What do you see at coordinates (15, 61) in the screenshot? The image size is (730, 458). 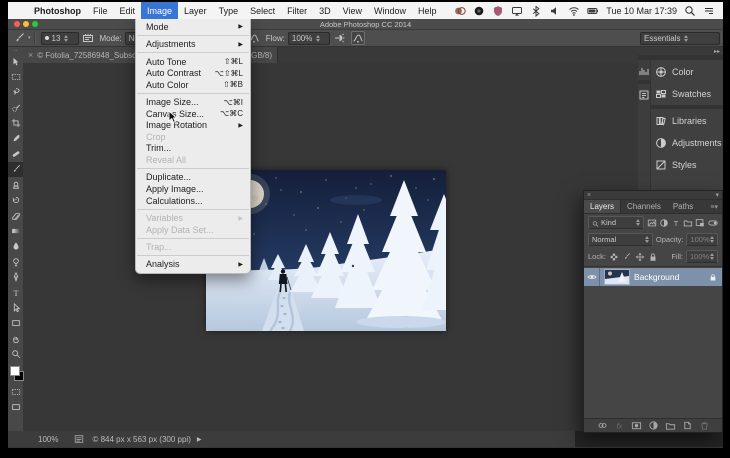 I see `tool-move` at bounding box center [15, 61].